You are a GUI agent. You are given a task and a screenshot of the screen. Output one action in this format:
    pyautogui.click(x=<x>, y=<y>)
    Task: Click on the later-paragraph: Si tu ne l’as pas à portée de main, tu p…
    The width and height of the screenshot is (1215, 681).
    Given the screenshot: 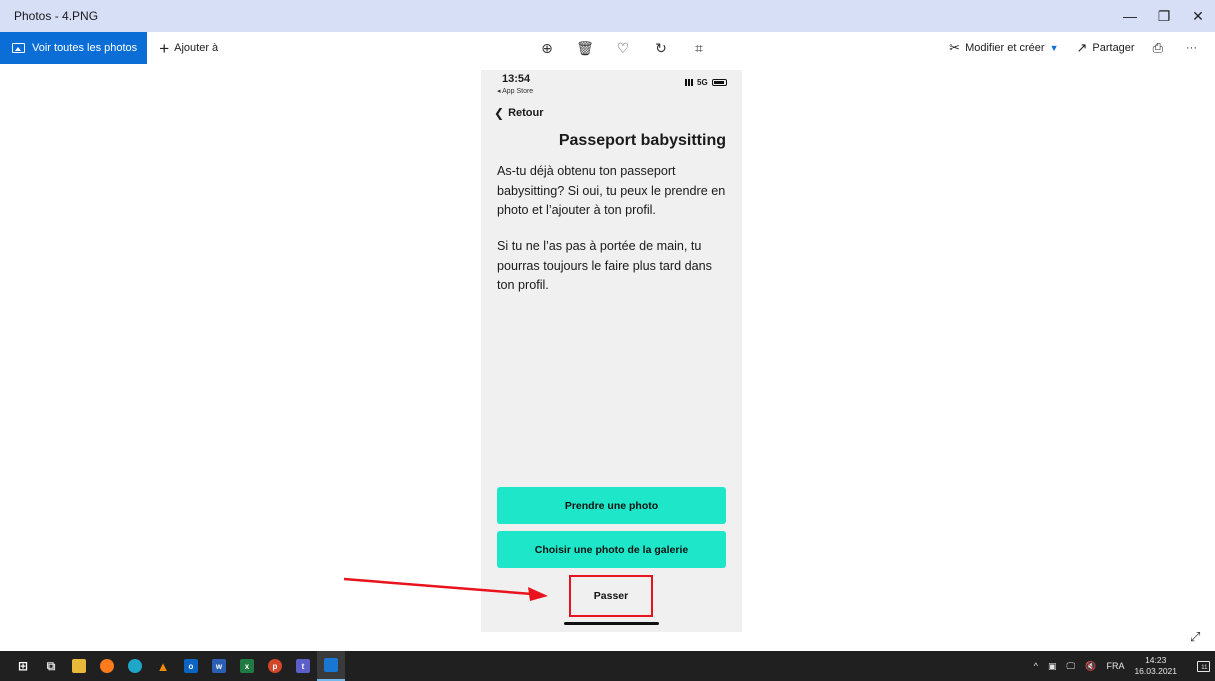 What is the action you would take?
    pyautogui.click(x=604, y=265)
    